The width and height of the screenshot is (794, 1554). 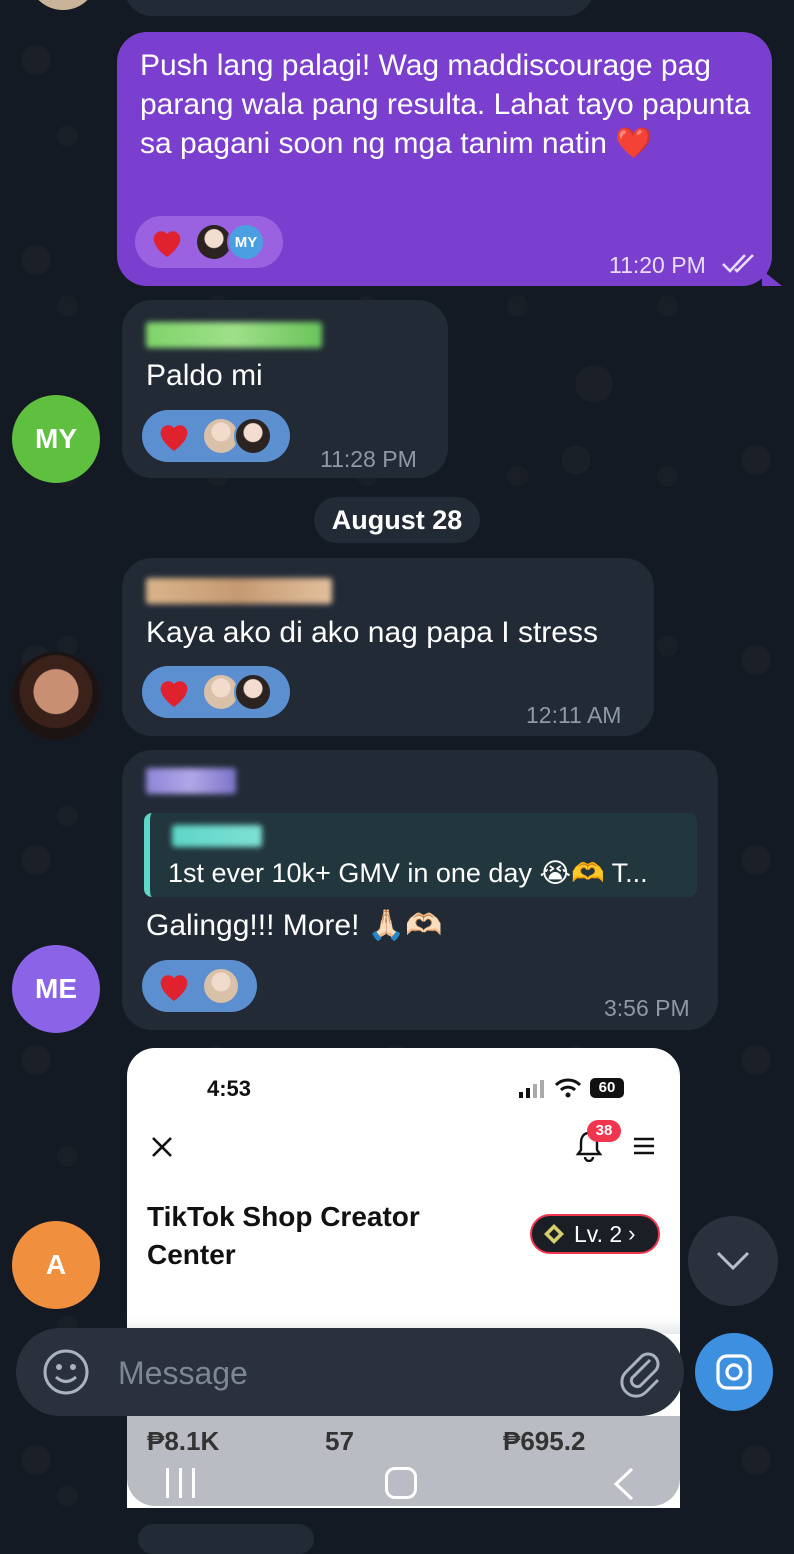 What do you see at coordinates (598, 1233) in the screenshot?
I see `level-text: Lv. 2` at bounding box center [598, 1233].